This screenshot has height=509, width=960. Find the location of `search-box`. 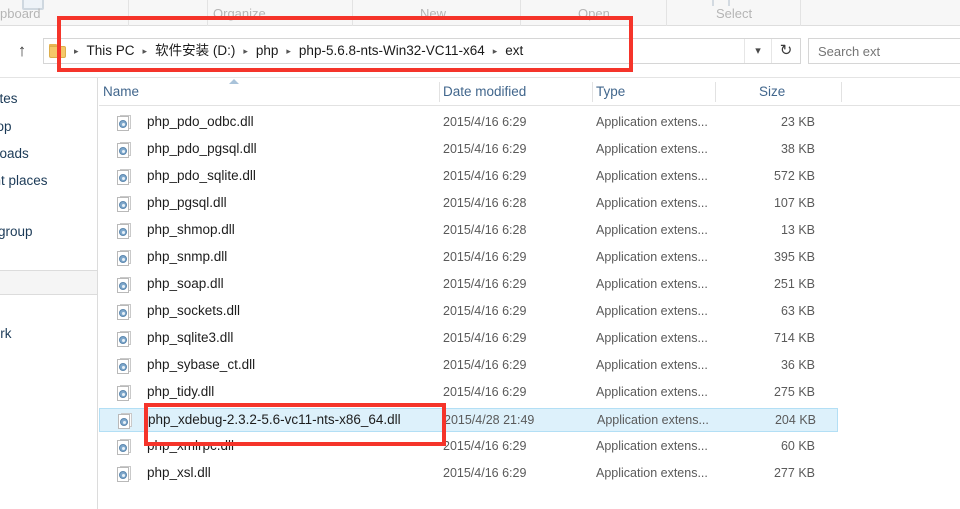

search-box is located at coordinates (884, 51).